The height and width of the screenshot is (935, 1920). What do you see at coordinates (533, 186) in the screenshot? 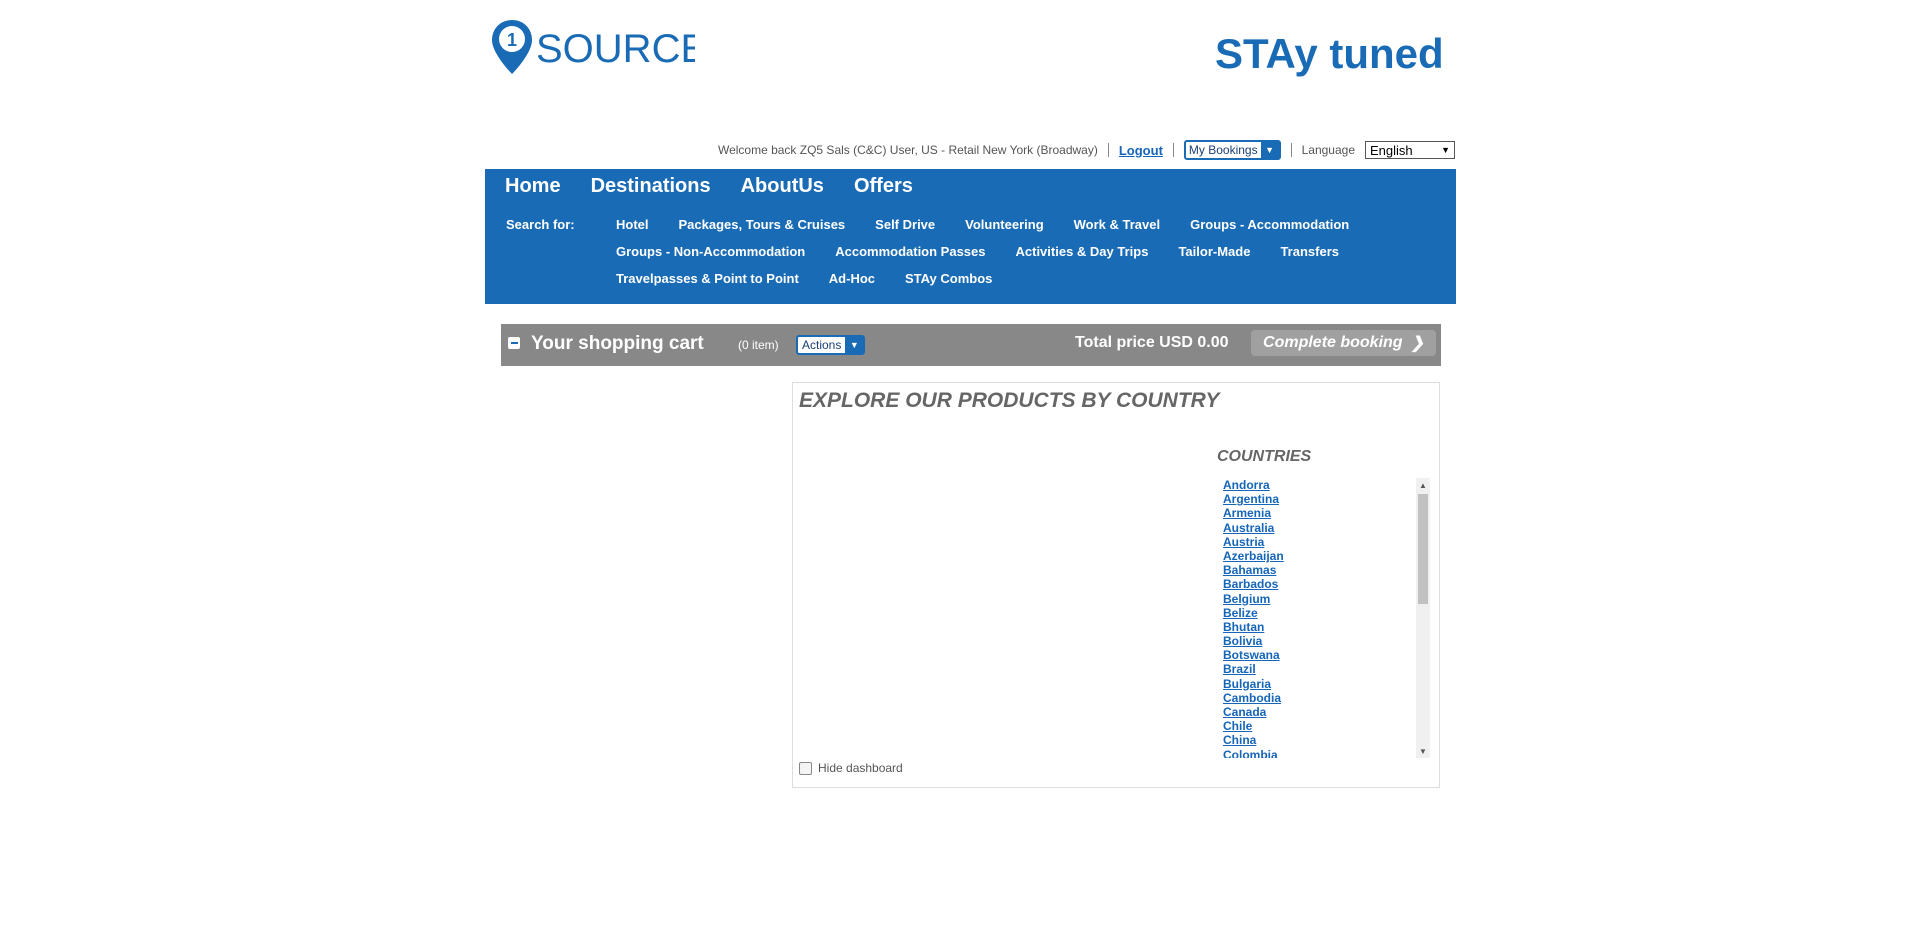
I see `nav-home: Home` at bounding box center [533, 186].